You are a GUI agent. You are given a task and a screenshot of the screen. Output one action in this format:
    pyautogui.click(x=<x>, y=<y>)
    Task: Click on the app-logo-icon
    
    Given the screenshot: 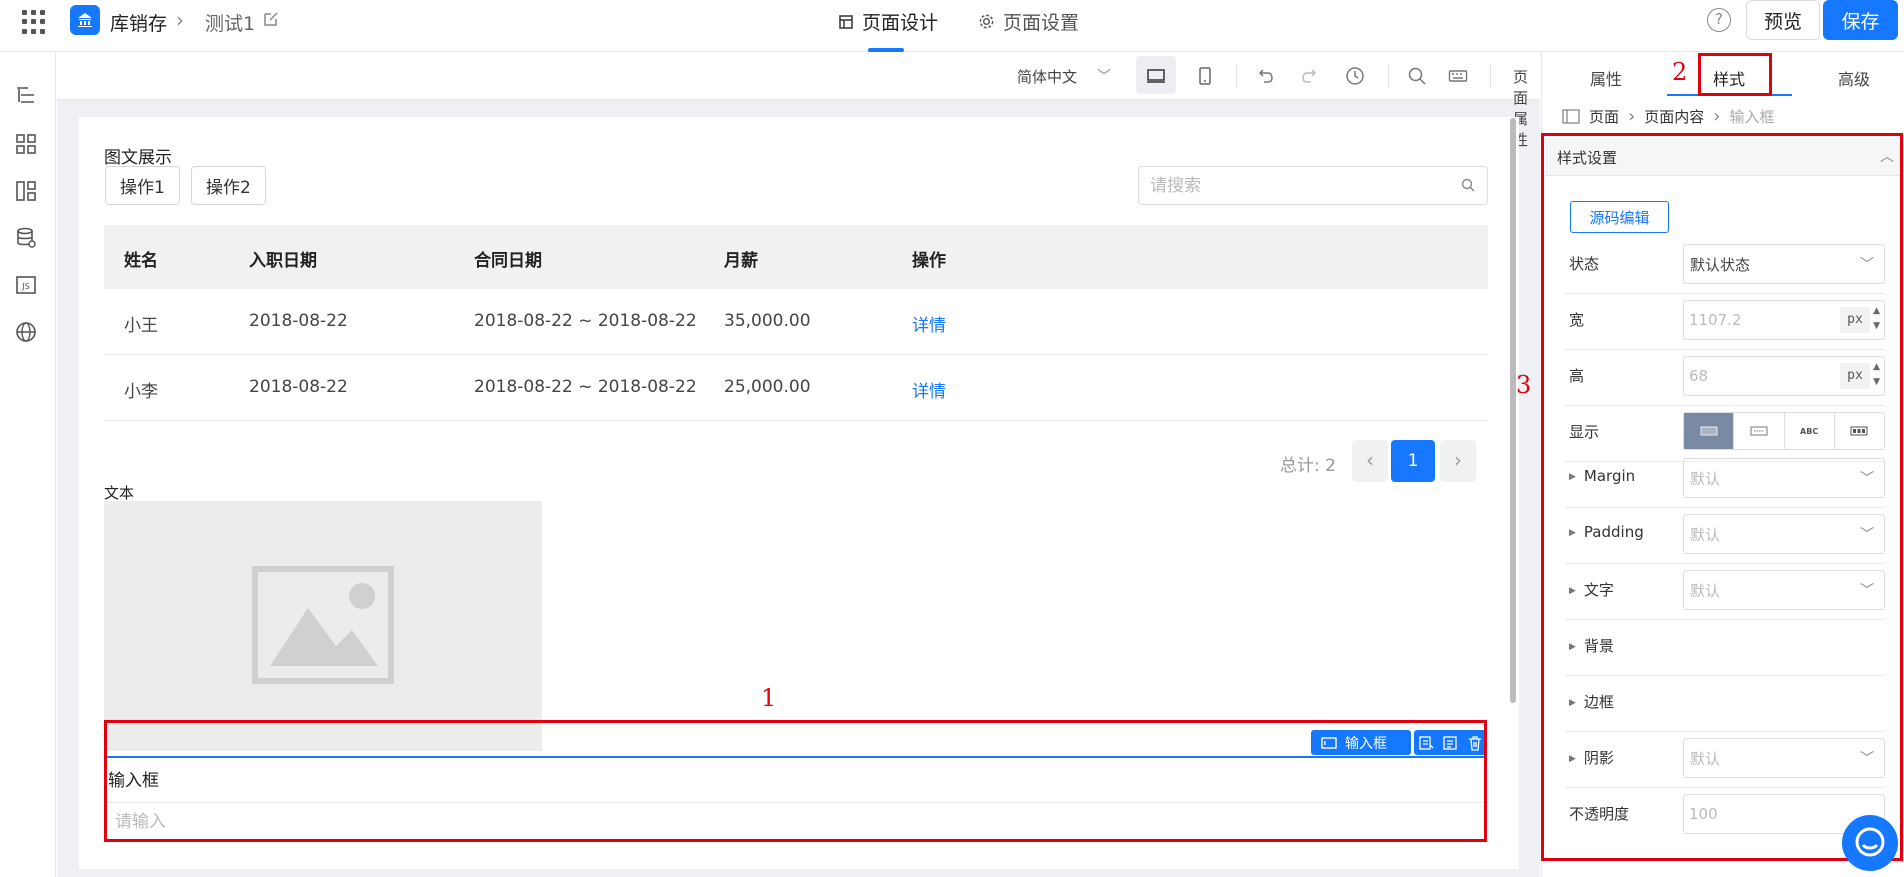 What is the action you would take?
    pyautogui.click(x=85, y=20)
    